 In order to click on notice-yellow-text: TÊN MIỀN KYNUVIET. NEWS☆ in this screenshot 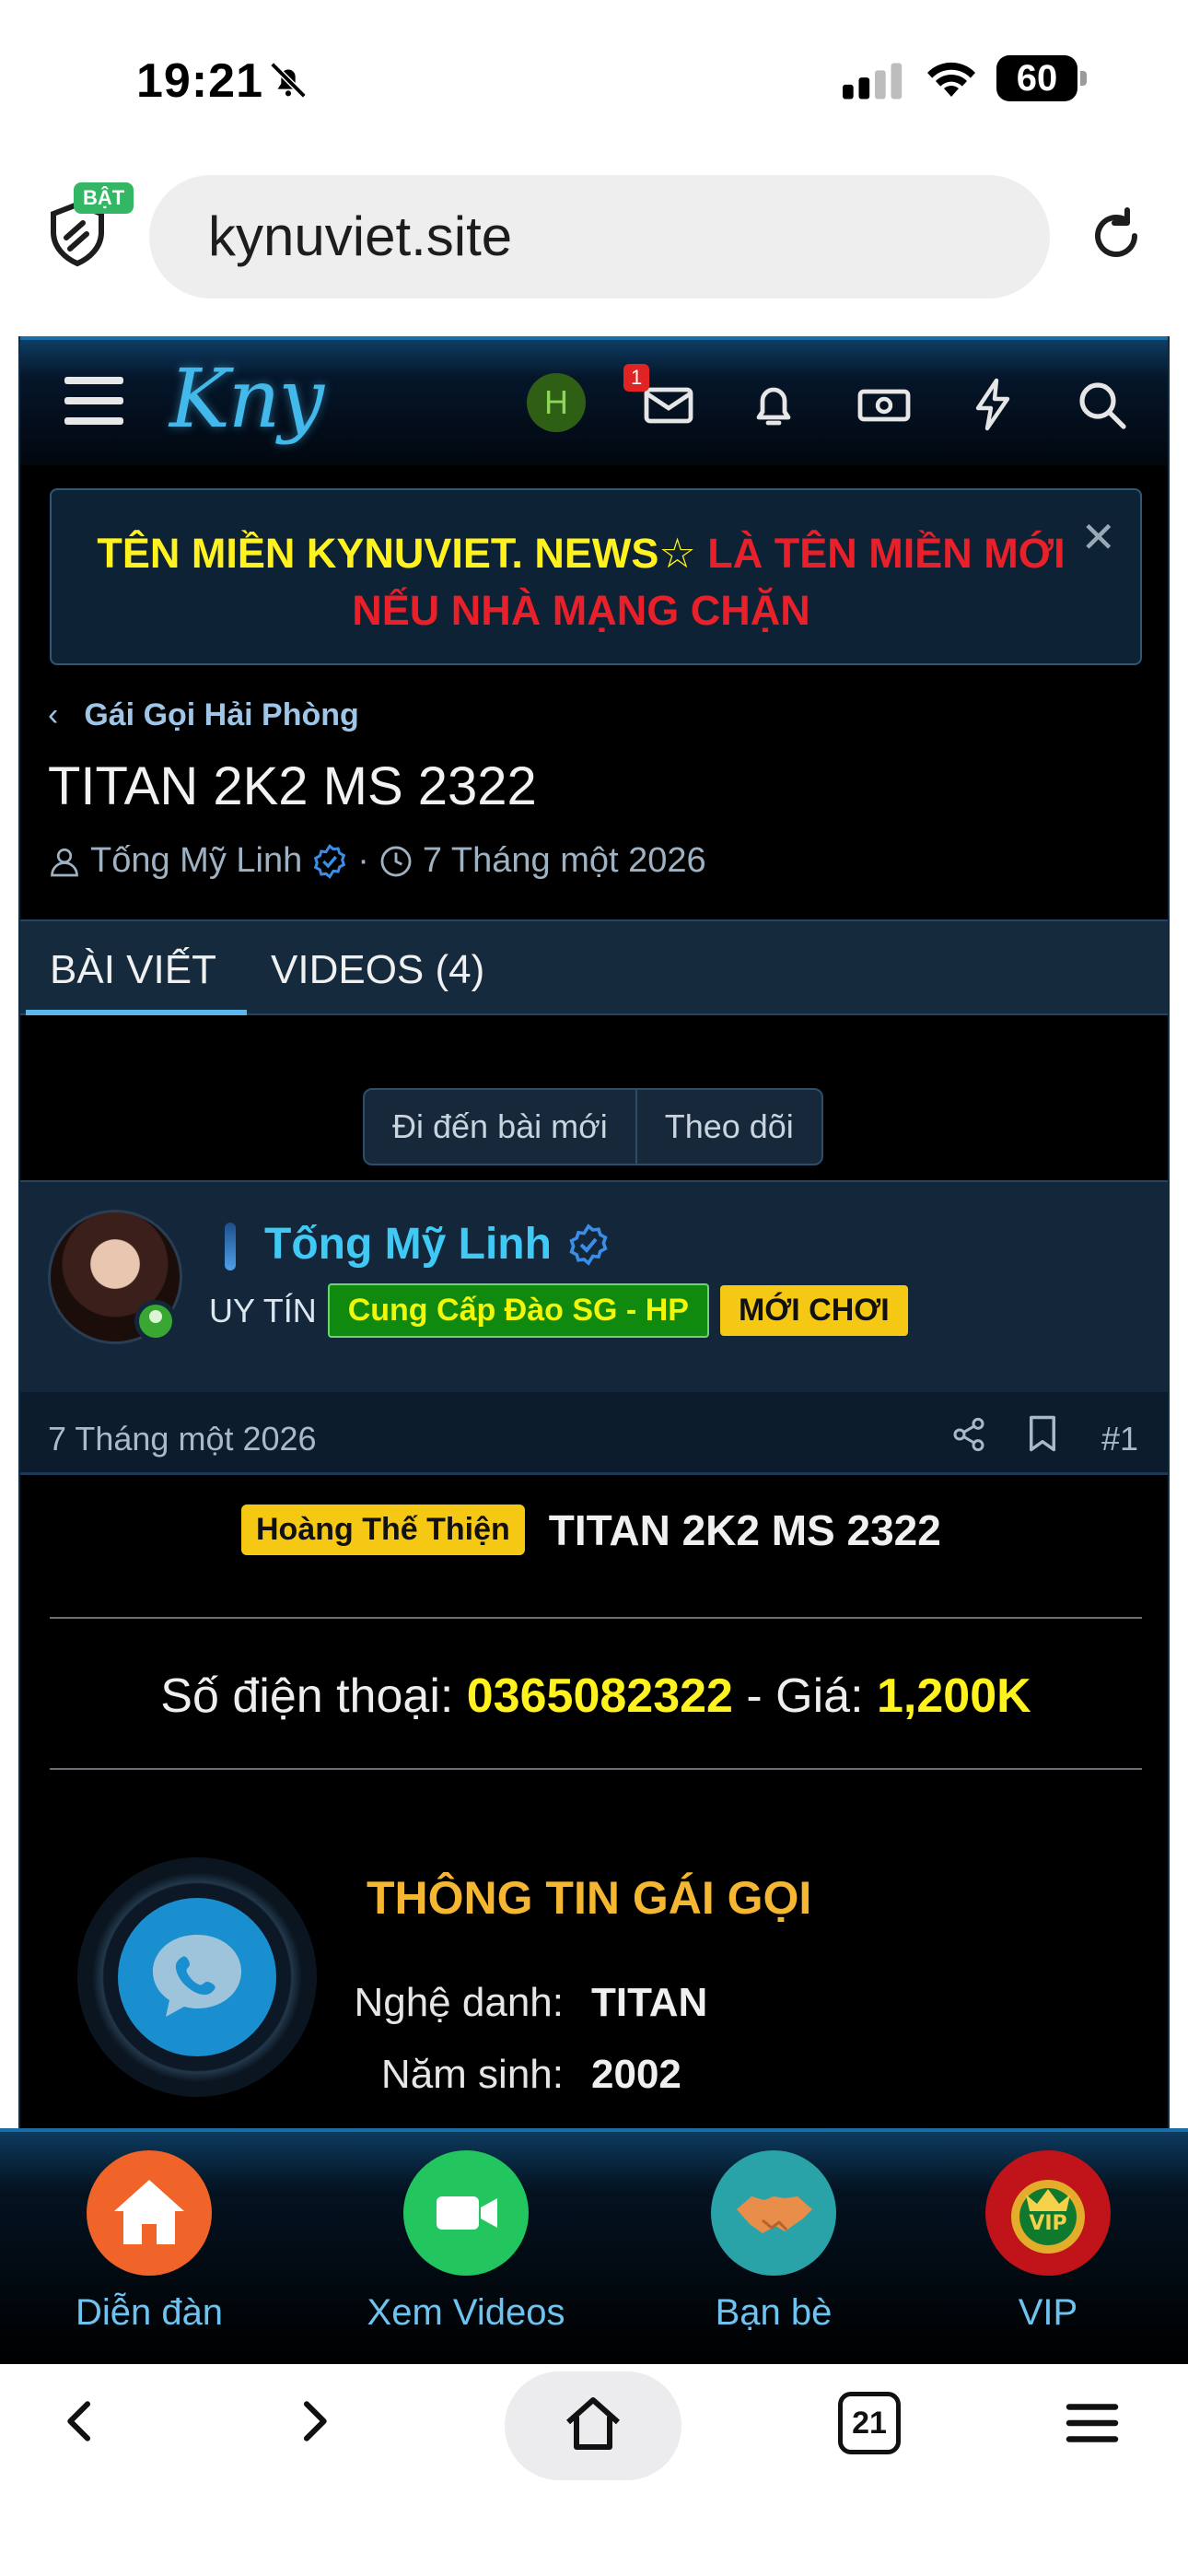, I will do `click(396, 553)`.